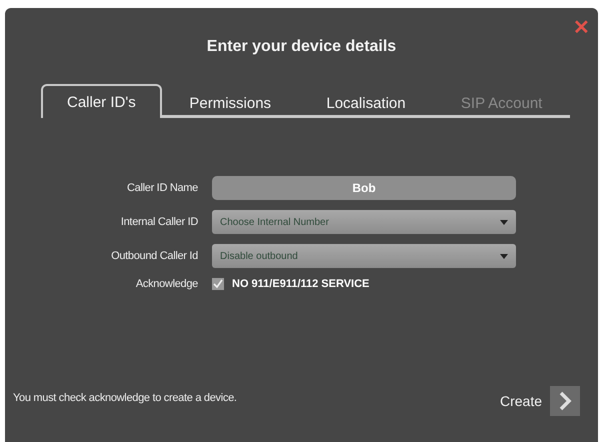 Image resolution: width=601 pixels, height=442 pixels. I want to click on field-label: Caller ID Name, so click(162, 188).